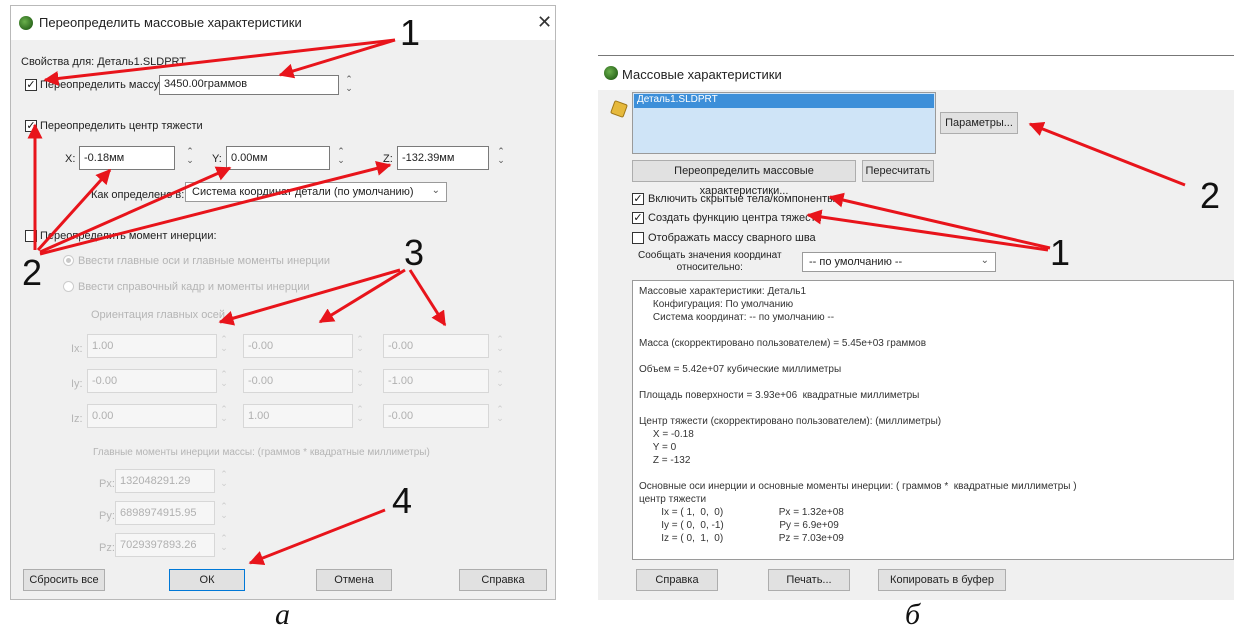 This screenshot has width=1234, height=640. What do you see at coordinates (107, 548) in the screenshot?
I see `pz-label: Pz:` at bounding box center [107, 548].